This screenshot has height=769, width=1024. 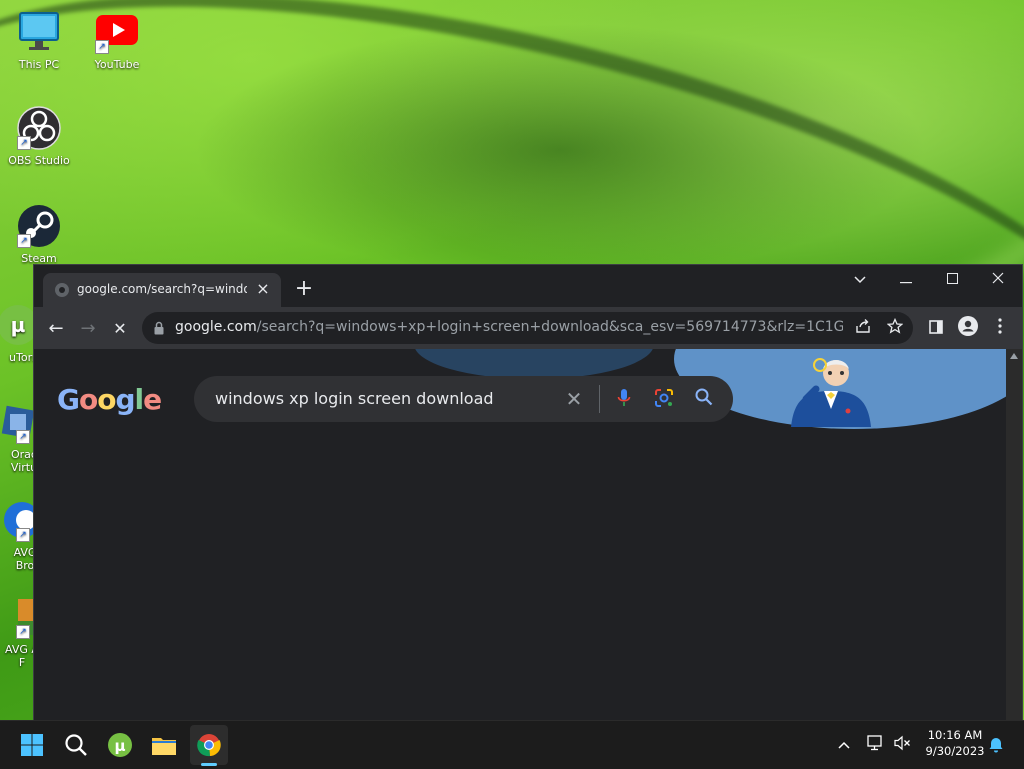 I want to click on close-window-button, so click(x=998, y=280).